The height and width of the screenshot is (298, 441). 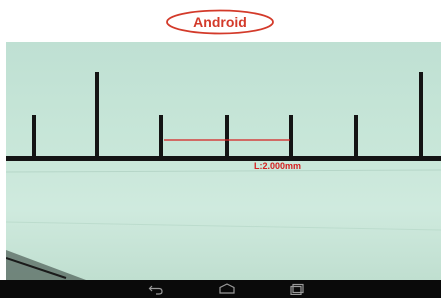 What do you see at coordinates (227, 289) in the screenshot?
I see `home-icon` at bounding box center [227, 289].